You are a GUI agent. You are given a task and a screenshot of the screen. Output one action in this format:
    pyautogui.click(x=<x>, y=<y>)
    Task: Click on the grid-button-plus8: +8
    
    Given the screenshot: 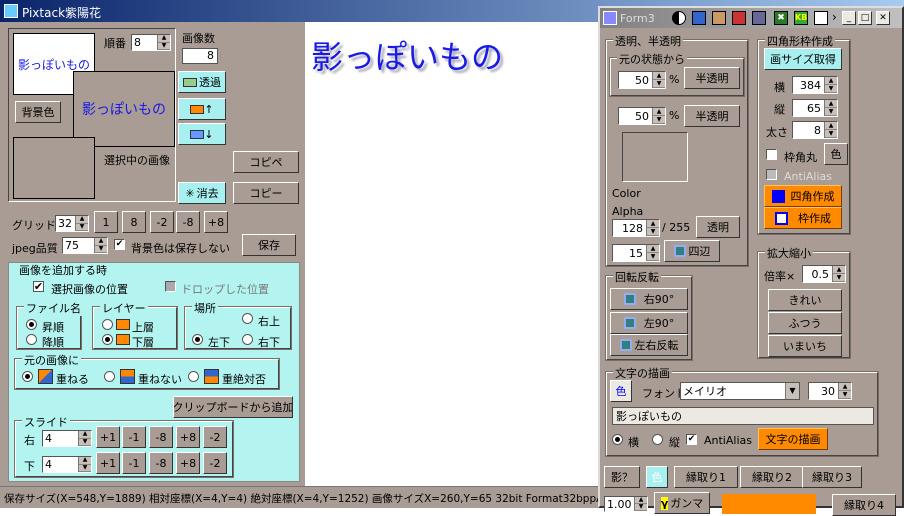 What is the action you would take?
    pyautogui.click(x=216, y=222)
    